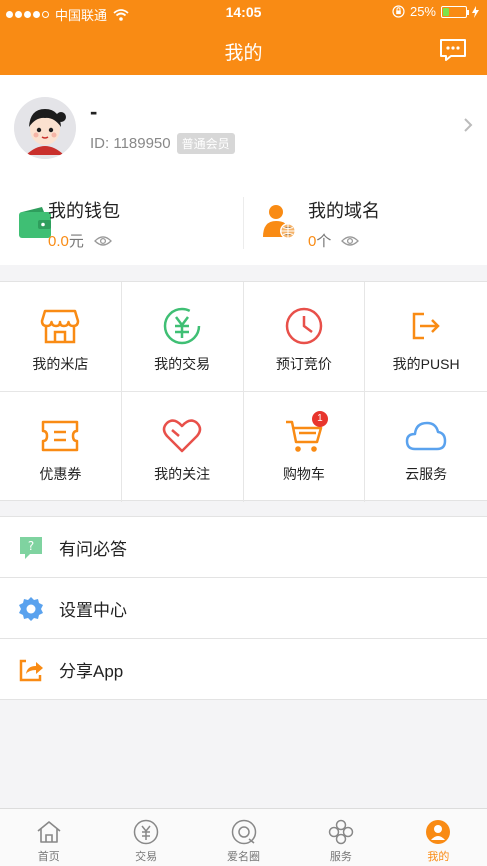 The height and width of the screenshot is (866, 487). I want to click on member-badge: 普通会员, so click(205, 143).